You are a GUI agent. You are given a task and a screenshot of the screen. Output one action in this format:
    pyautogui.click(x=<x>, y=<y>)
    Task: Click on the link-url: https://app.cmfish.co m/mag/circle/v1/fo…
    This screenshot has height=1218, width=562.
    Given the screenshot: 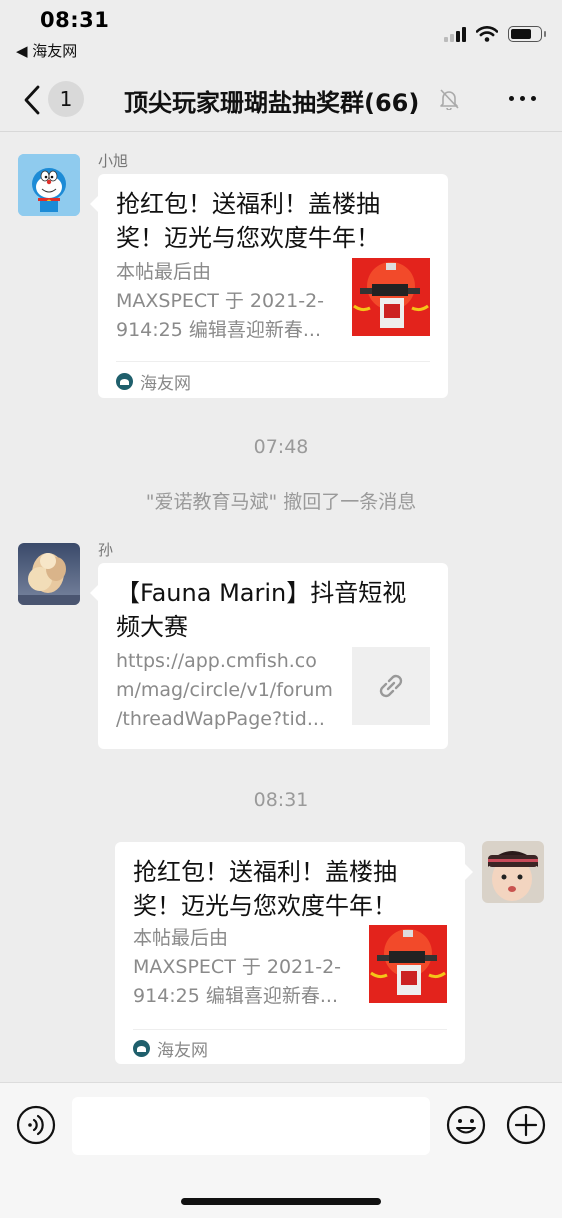 What is the action you would take?
    pyautogui.click(x=224, y=690)
    